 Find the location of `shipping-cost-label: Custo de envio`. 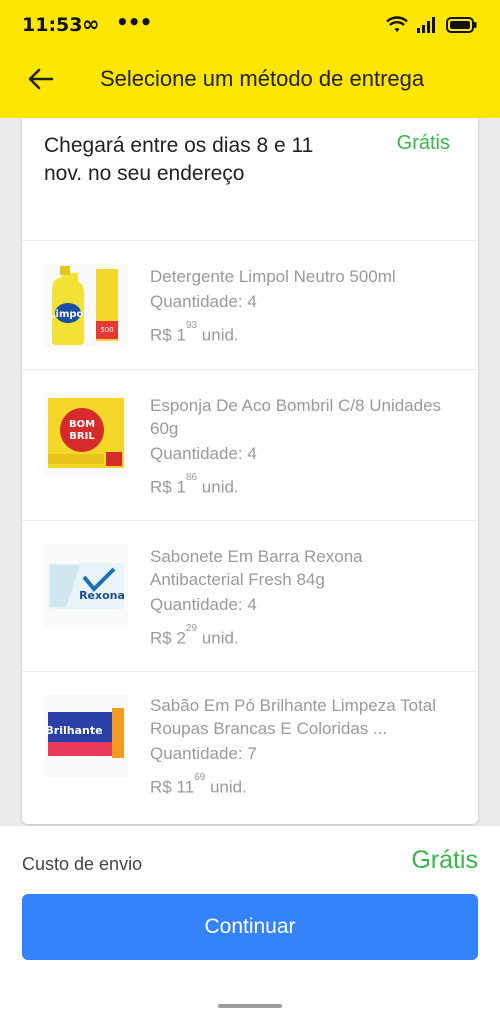

shipping-cost-label: Custo de envio is located at coordinates (82, 864).